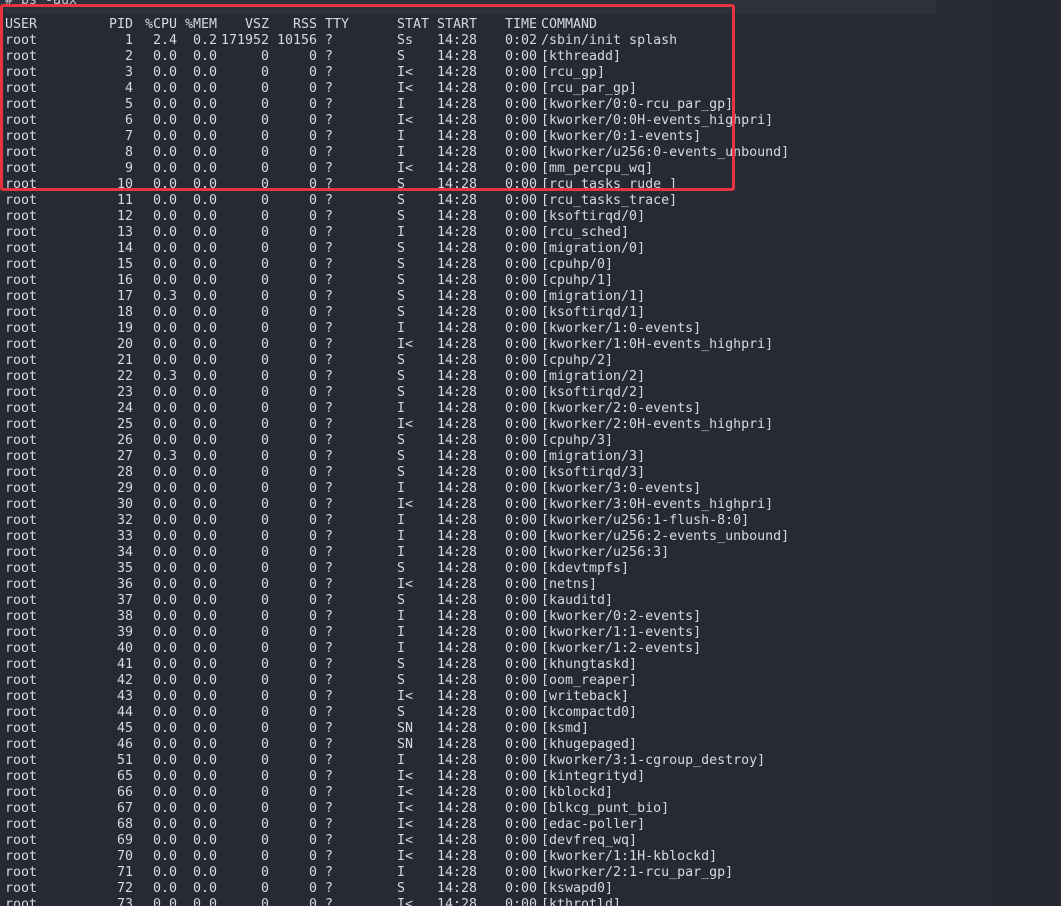 The image size is (1061, 906). What do you see at coordinates (128, 168) in the screenshot?
I see `cell-pid: 9` at bounding box center [128, 168].